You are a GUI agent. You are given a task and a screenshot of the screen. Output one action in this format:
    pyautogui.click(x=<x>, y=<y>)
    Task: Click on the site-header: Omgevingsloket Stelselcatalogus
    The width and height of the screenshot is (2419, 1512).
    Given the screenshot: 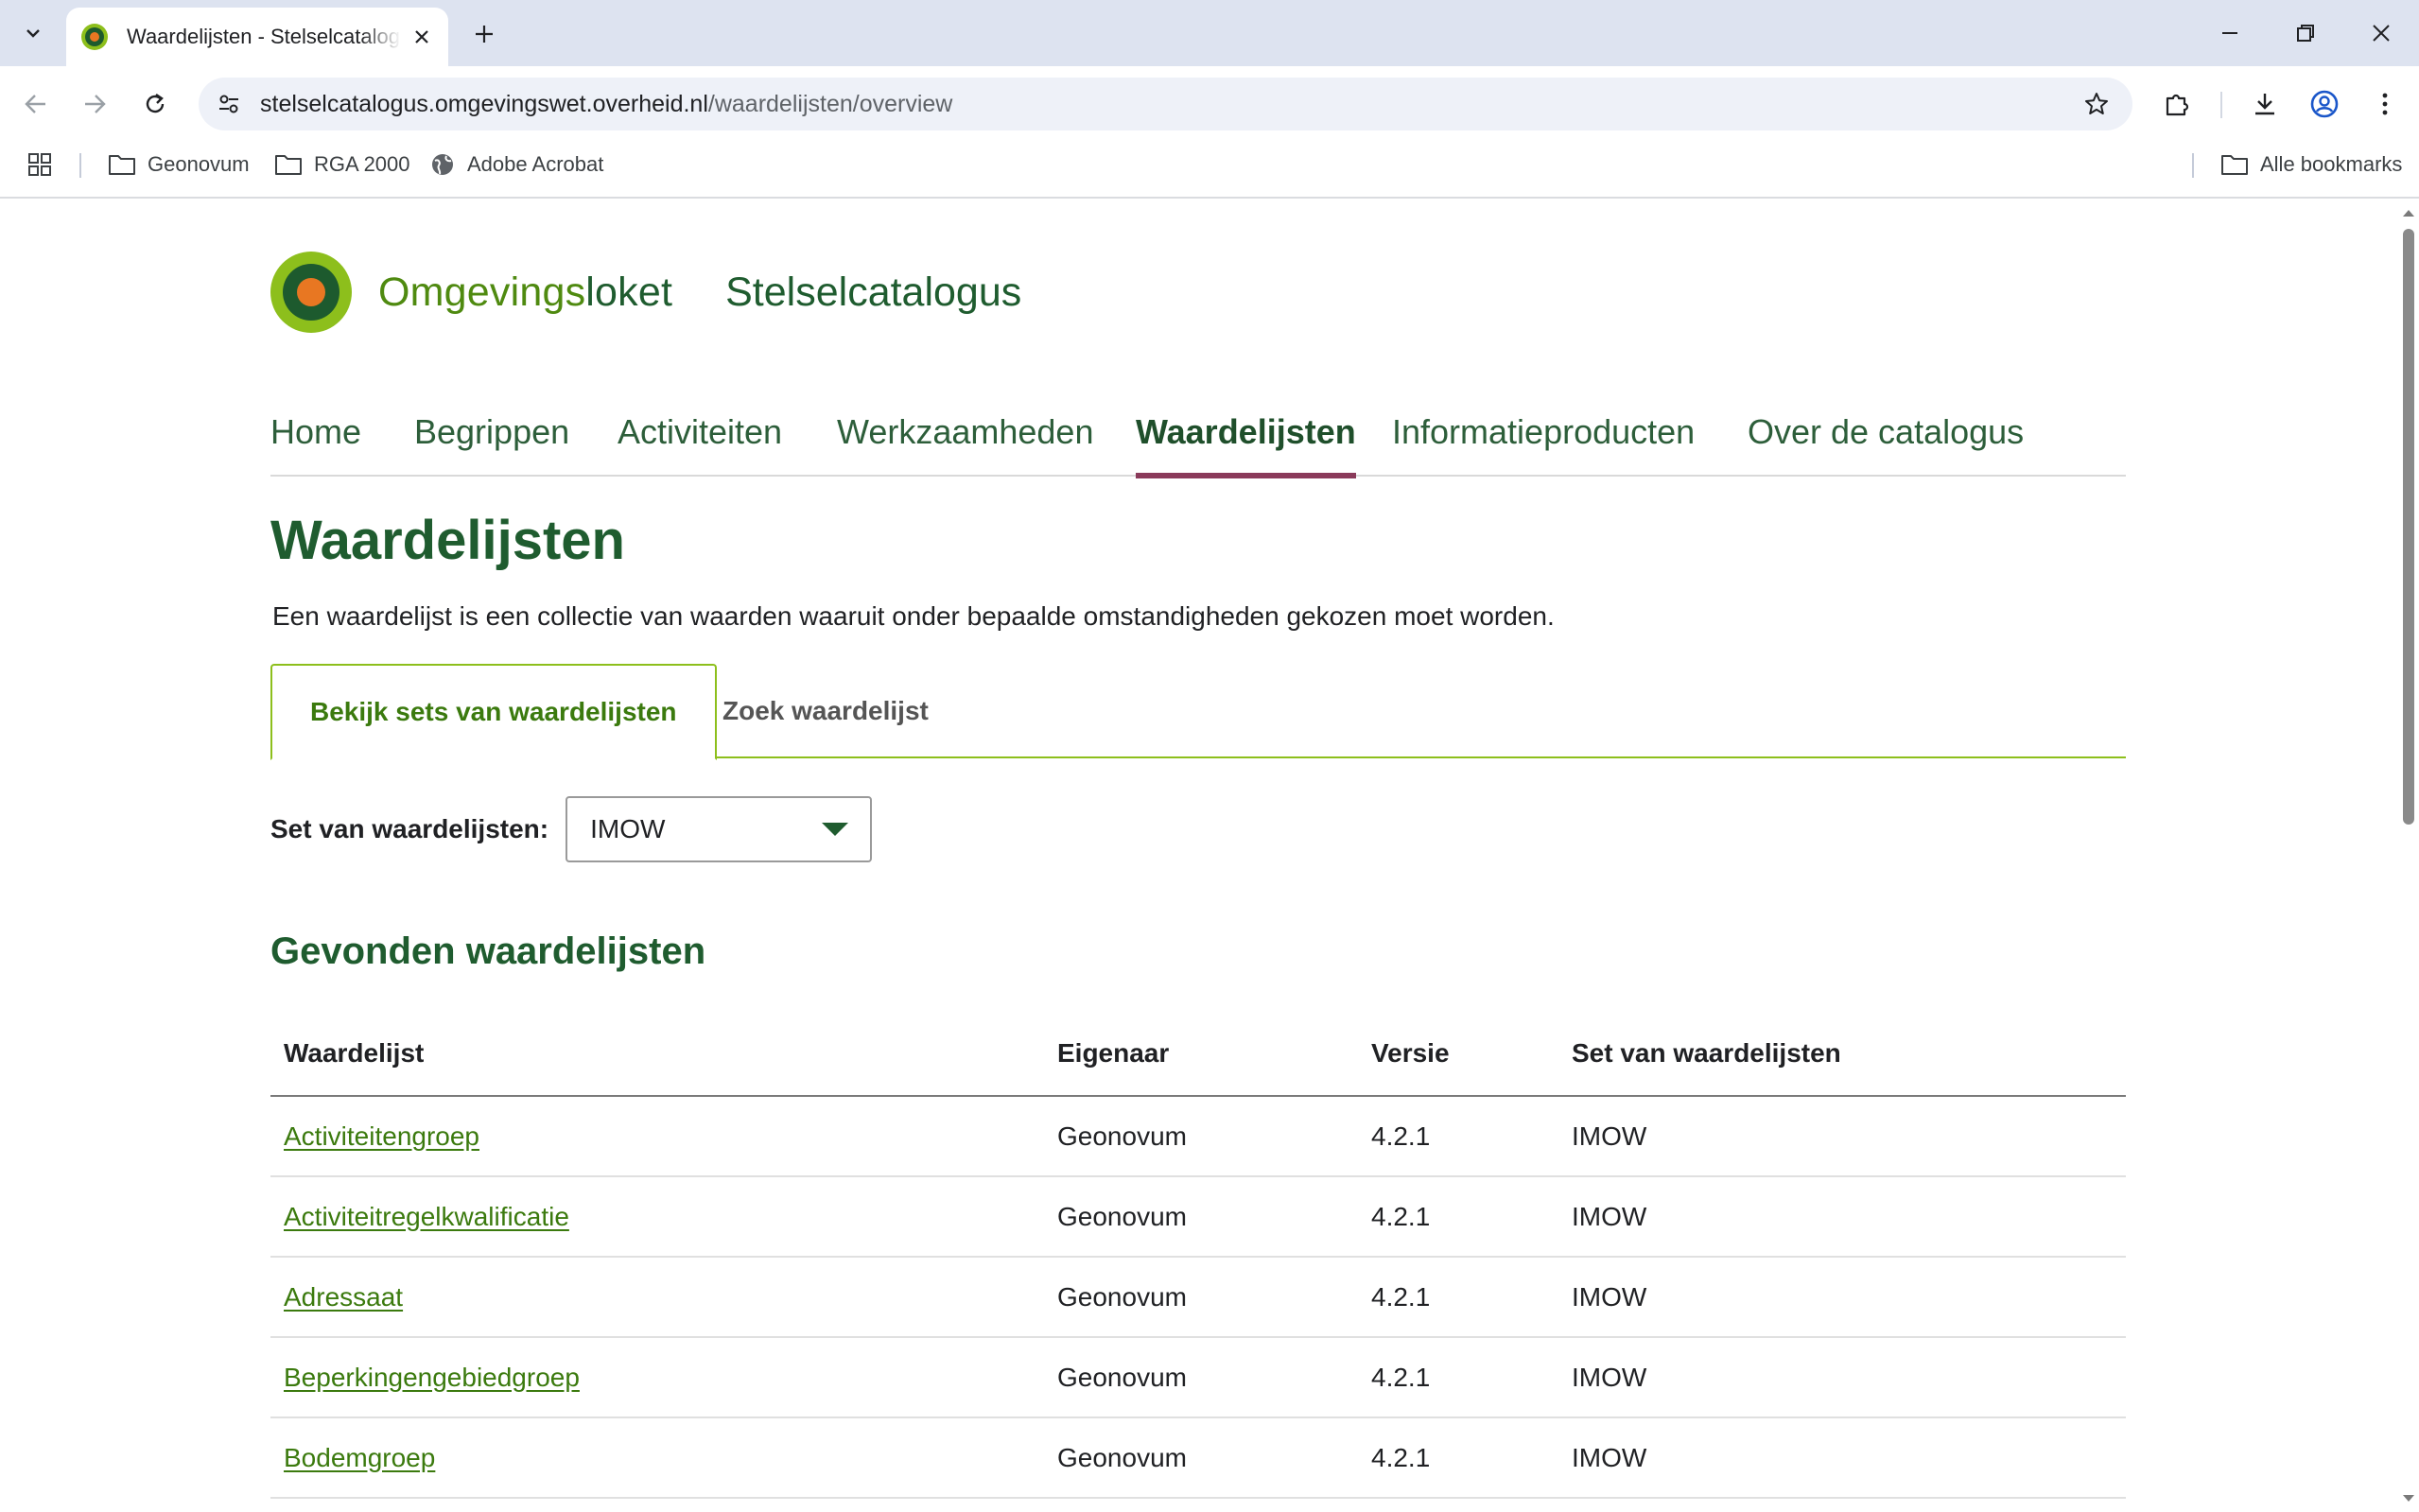 What is the action you would take?
    pyautogui.click(x=645, y=293)
    